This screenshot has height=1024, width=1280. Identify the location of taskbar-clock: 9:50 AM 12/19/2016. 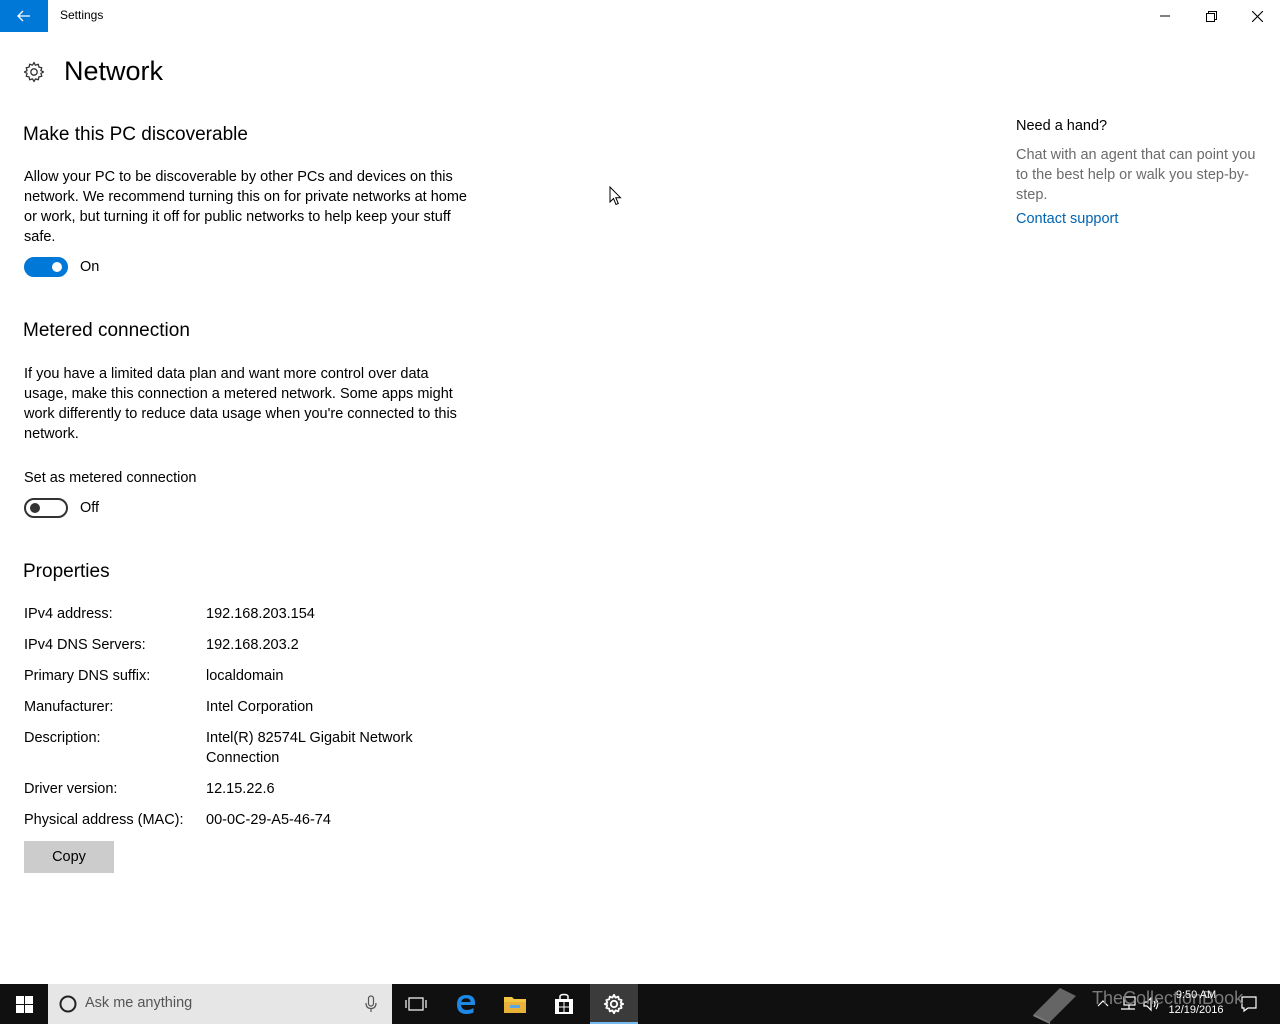
(1196, 1003).